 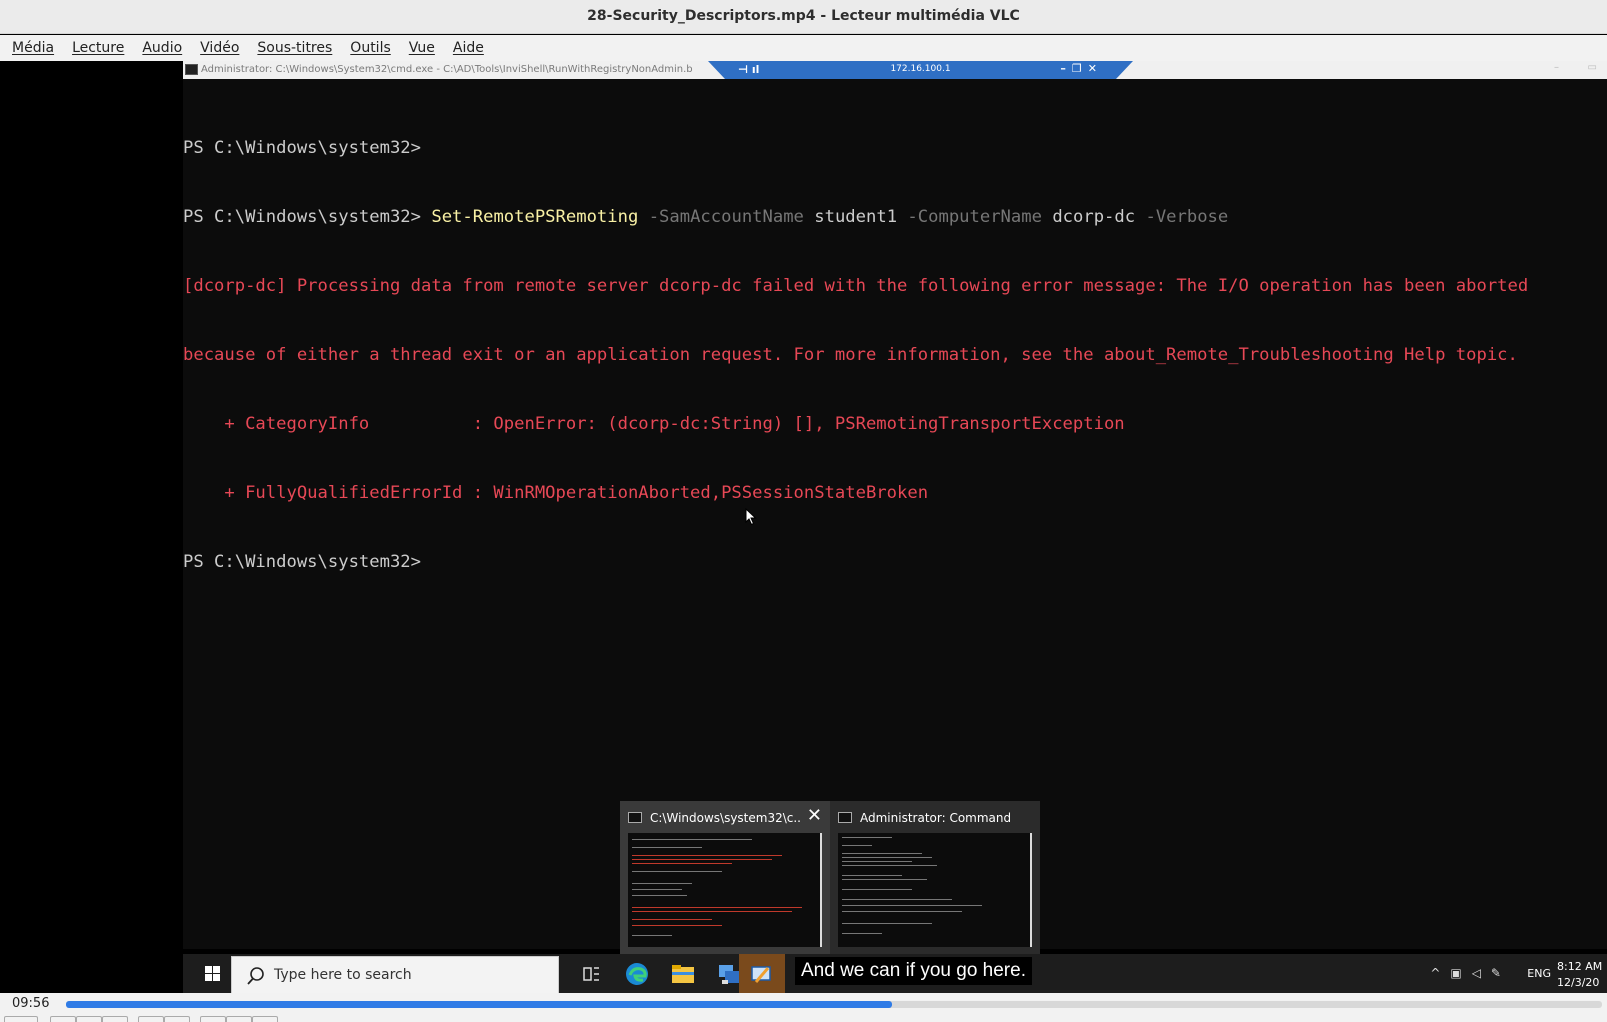 What do you see at coordinates (637, 974) in the screenshot?
I see `edge-icon` at bounding box center [637, 974].